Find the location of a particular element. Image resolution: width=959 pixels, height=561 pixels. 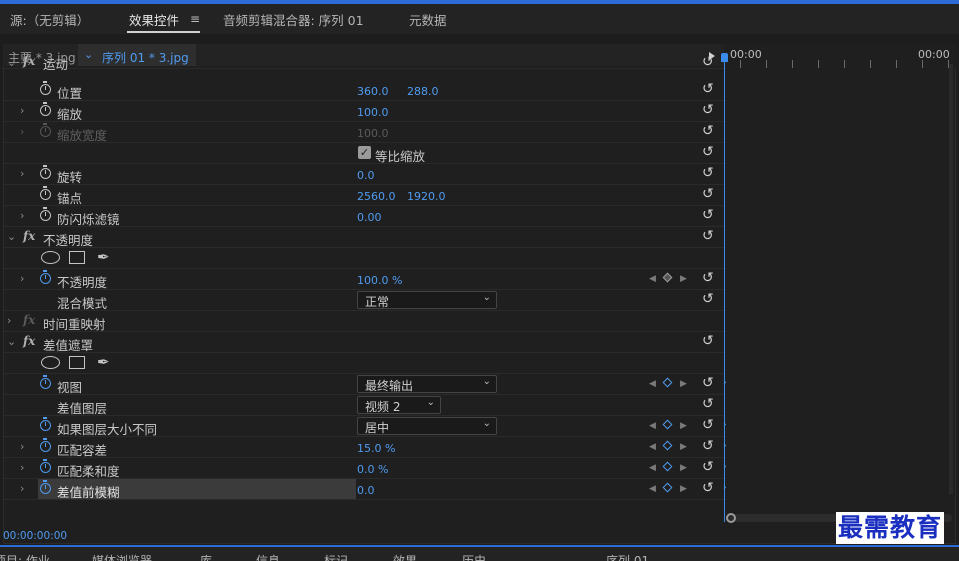

anchor-x-value: 2560.0 is located at coordinates (376, 196).